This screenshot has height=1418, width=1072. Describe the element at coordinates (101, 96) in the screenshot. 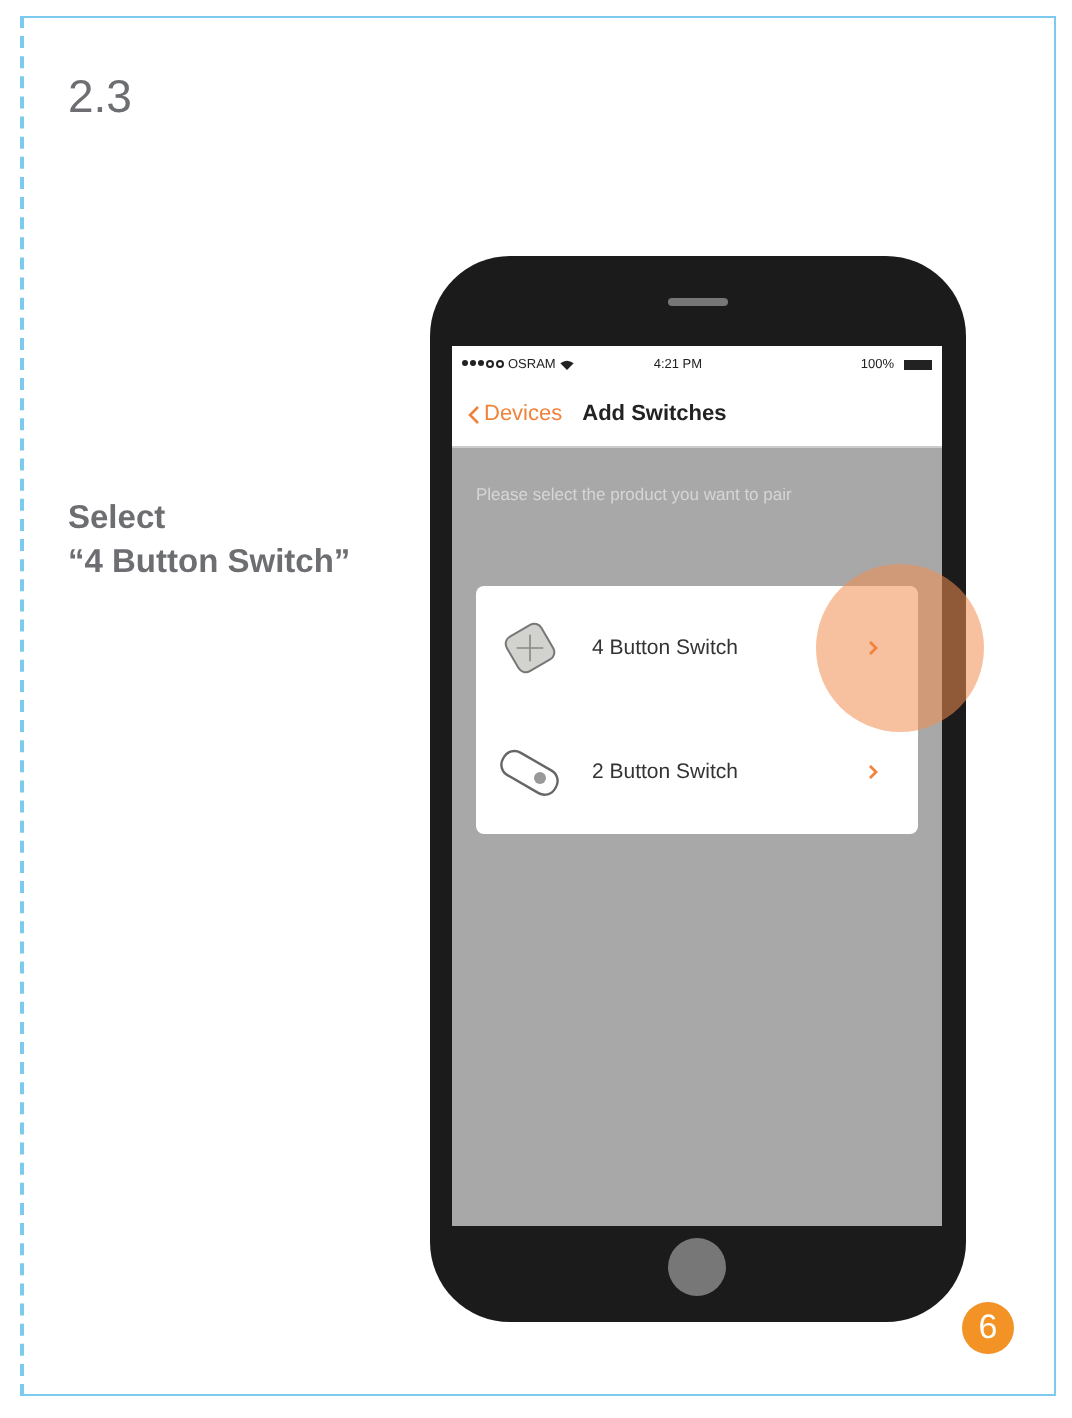

I see `section-number: 2.3` at that location.